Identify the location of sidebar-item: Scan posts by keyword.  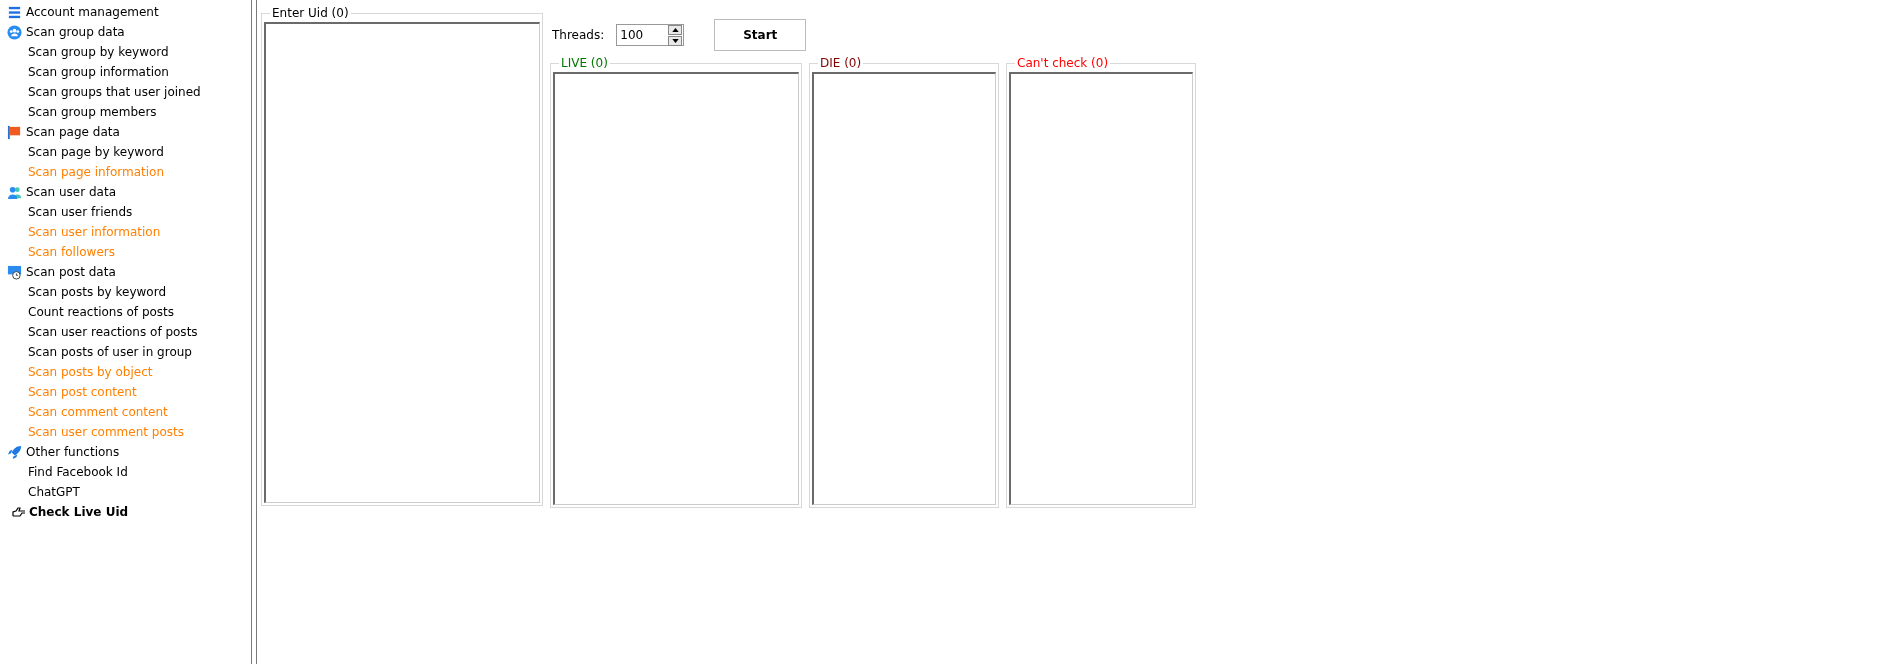
(125, 292).